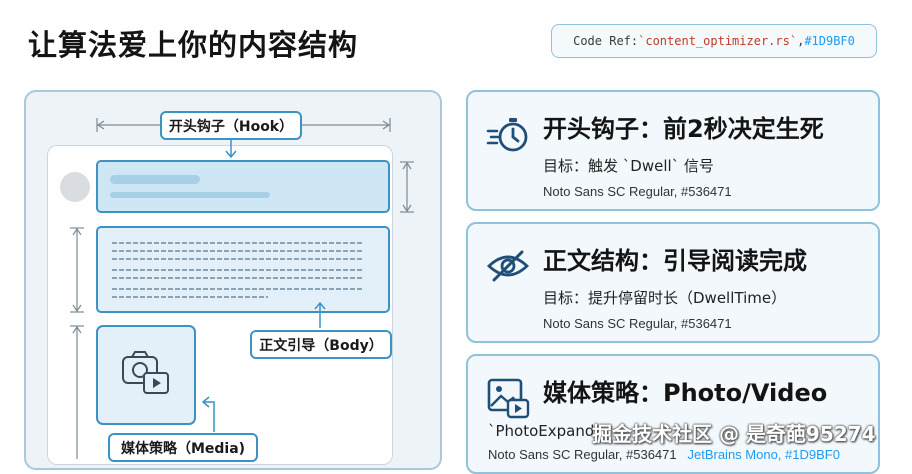 Image resolution: width=912 pixels, height=474 pixels. What do you see at coordinates (541, 431) in the screenshot?
I see `card-goal: `PhotoExpand` at bounding box center [541, 431].